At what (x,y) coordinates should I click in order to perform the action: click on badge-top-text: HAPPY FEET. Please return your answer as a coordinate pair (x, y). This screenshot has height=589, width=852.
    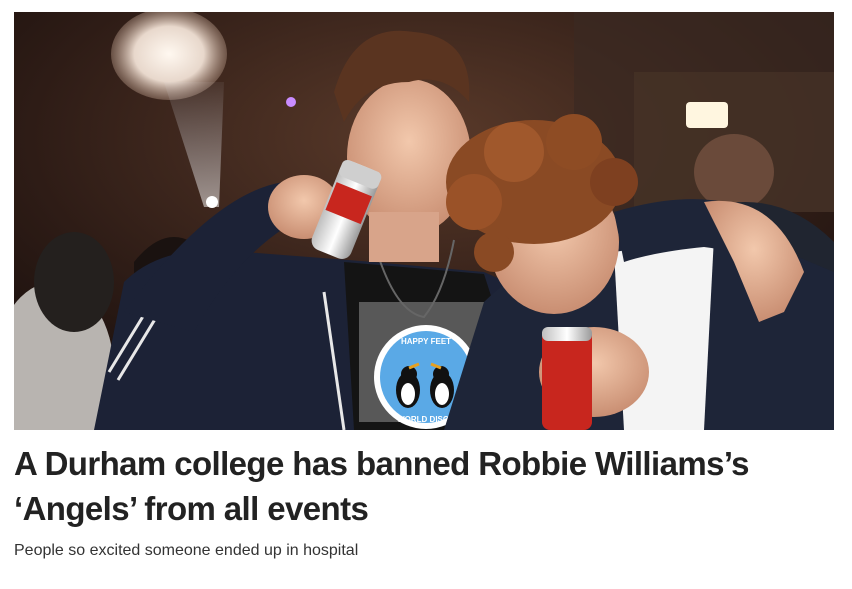
    Looking at the image, I should click on (426, 341).